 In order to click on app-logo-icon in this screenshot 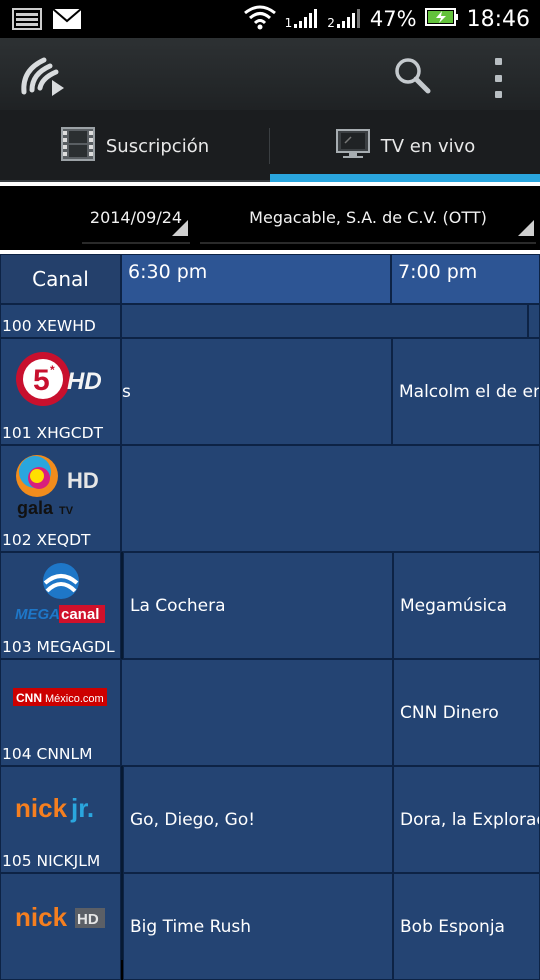, I will do `click(43, 74)`.